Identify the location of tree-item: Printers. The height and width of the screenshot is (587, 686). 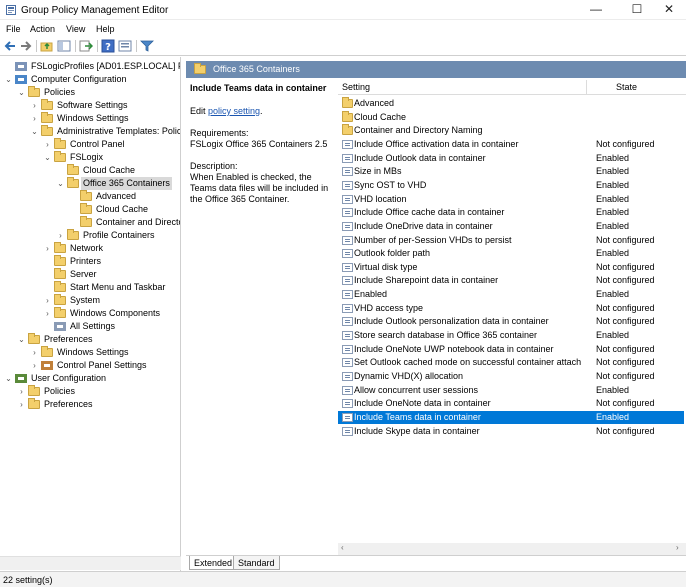
(90, 261).